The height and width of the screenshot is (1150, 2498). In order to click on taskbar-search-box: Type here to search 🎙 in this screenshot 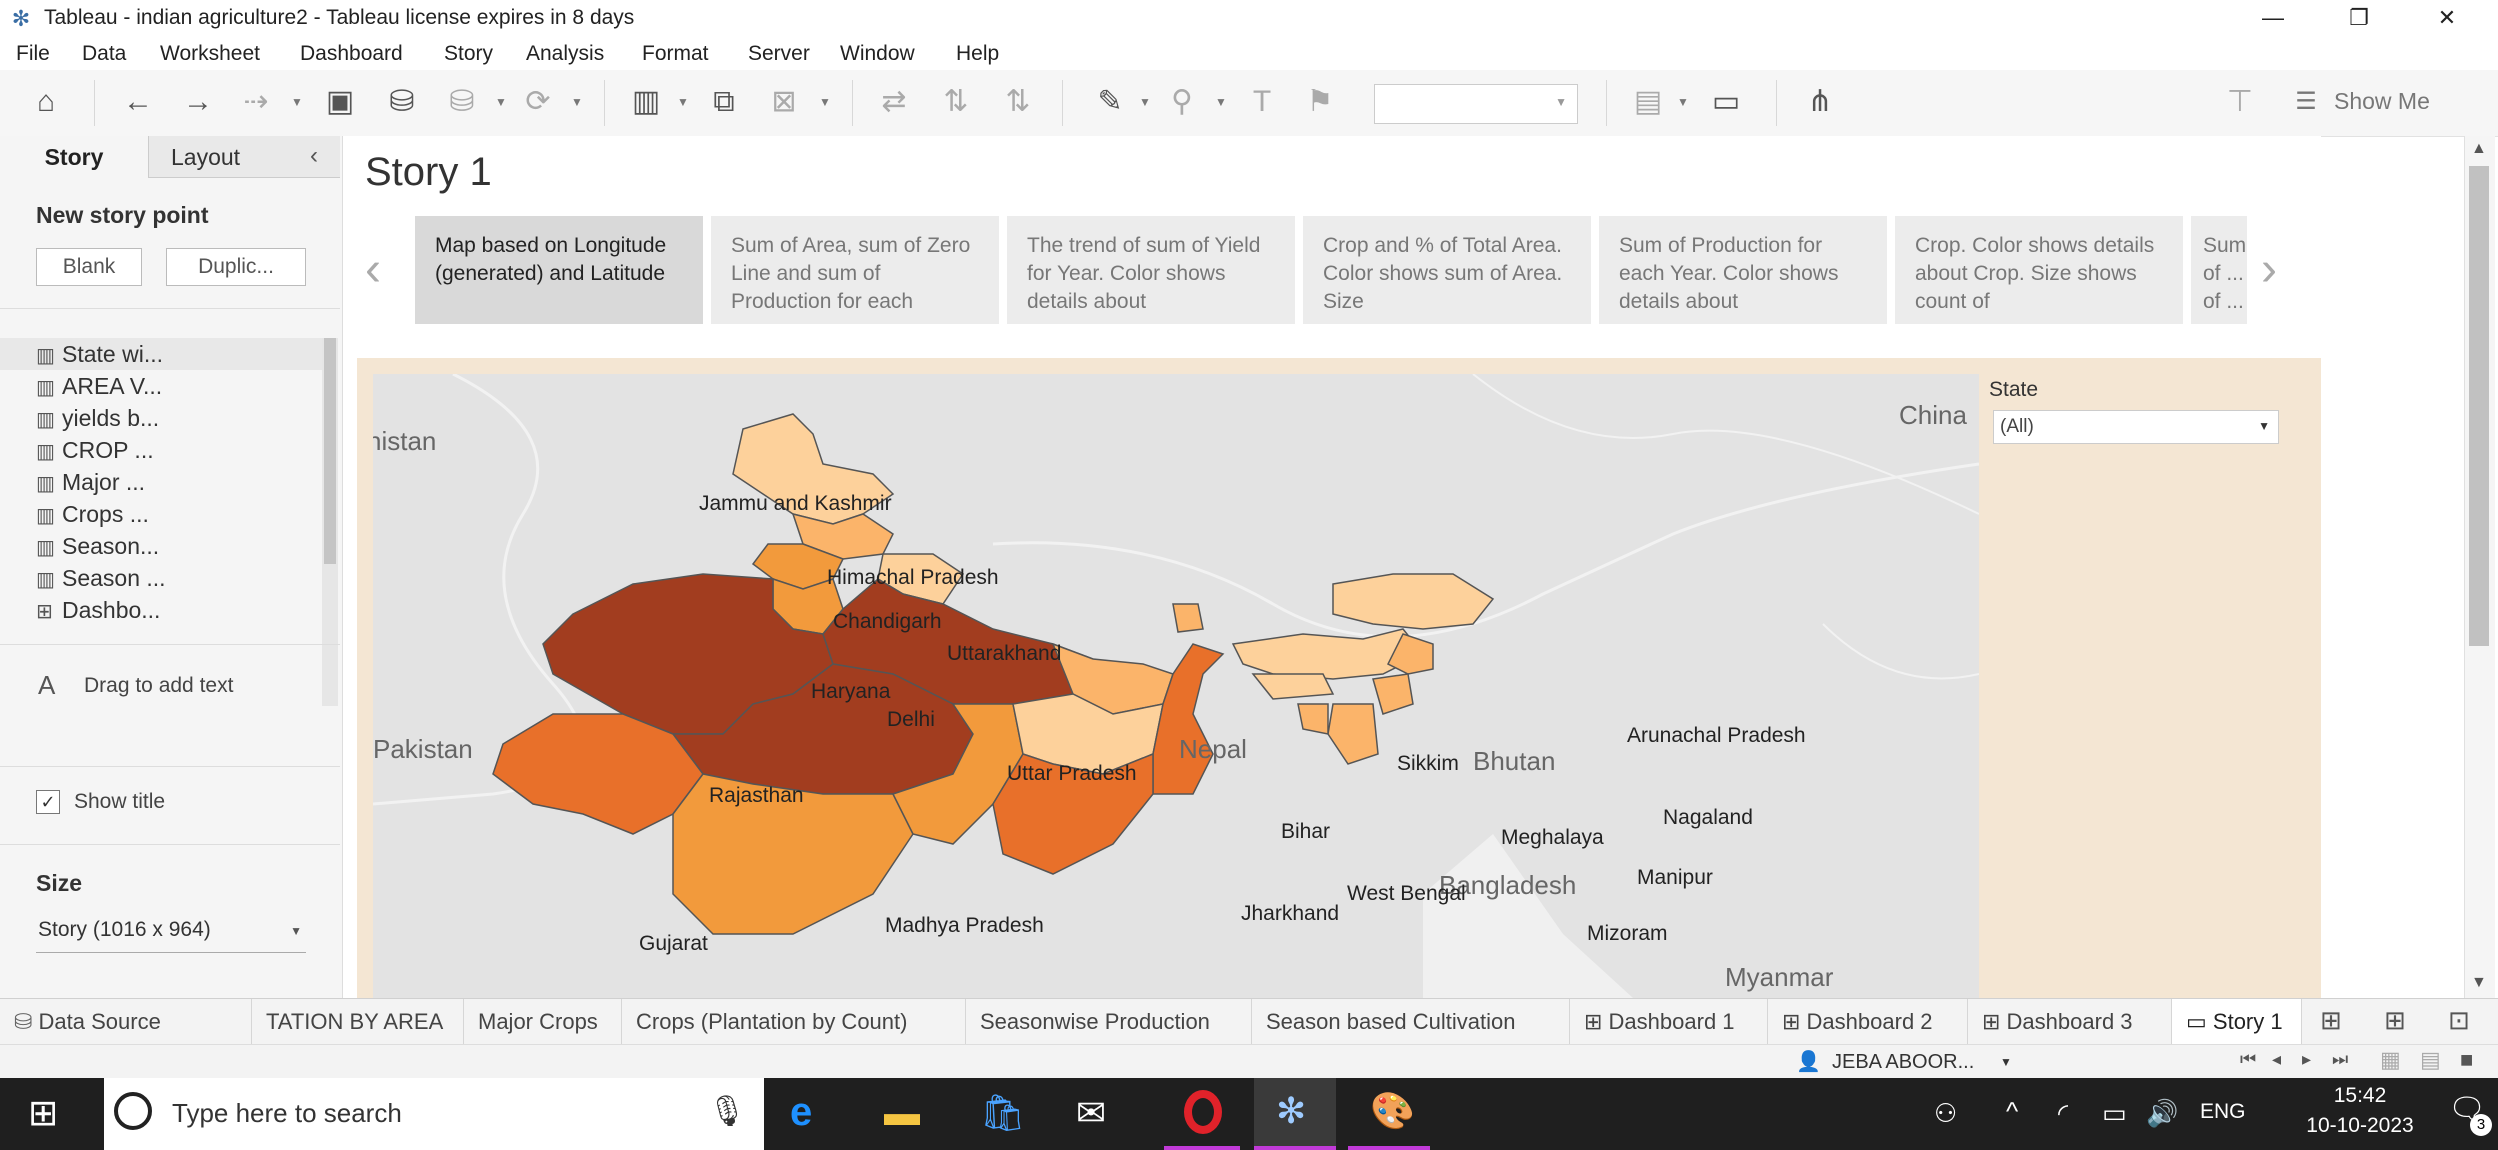, I will do `click(434, 1114)`.